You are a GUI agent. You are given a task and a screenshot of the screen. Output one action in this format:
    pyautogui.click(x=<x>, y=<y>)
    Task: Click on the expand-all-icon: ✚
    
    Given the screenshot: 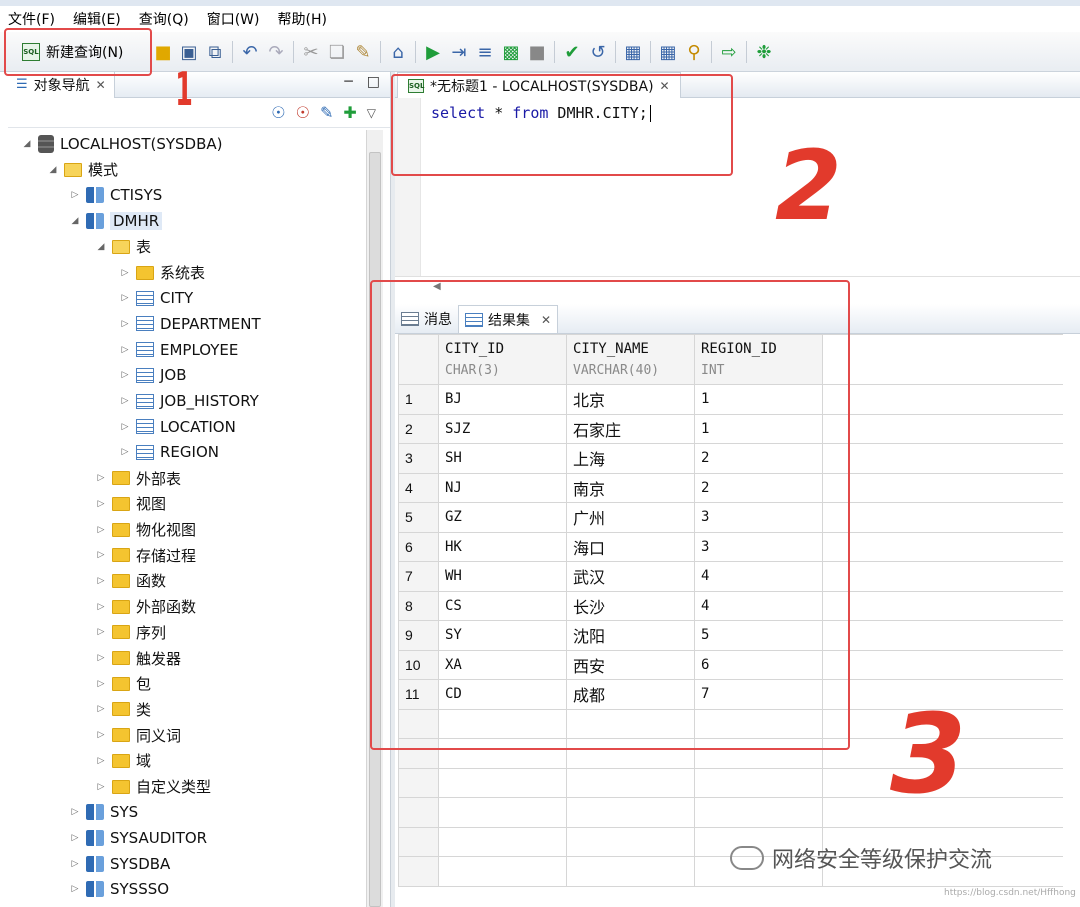 What is the action you would take?
    pyautogui.click(x=349, y=112)
    